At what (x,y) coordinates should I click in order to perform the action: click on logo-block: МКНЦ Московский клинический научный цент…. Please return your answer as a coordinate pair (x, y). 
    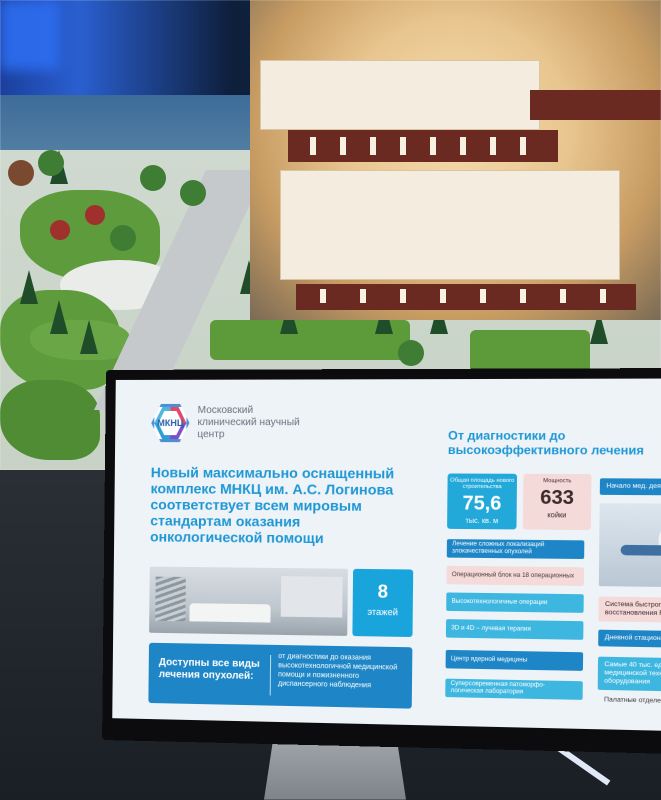
    Looking at the image, I should click on (230, 423).